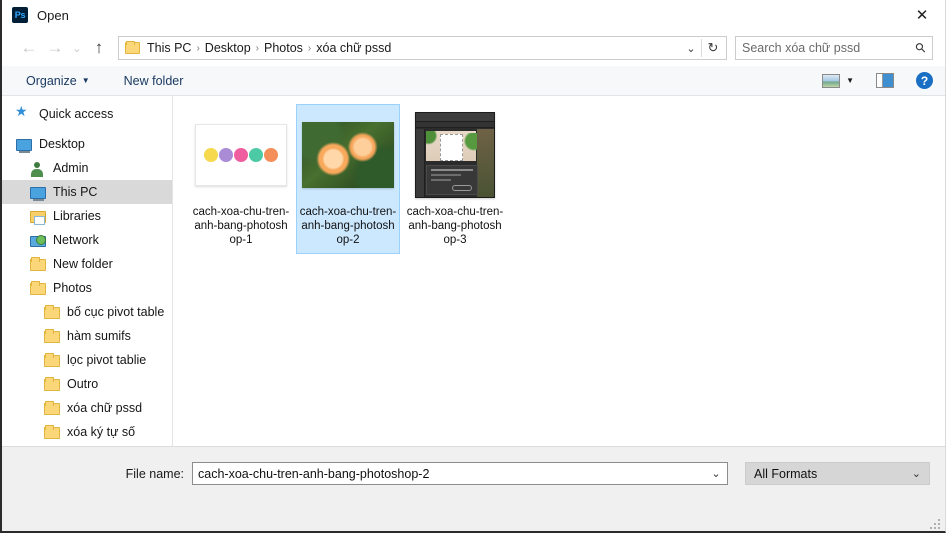 This screenshot has width=946, height=533. I want to click on sidebar-item-label: Admin, so click(71, 168).